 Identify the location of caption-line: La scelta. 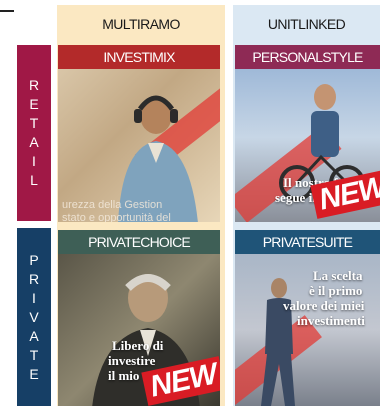
(338, 275).